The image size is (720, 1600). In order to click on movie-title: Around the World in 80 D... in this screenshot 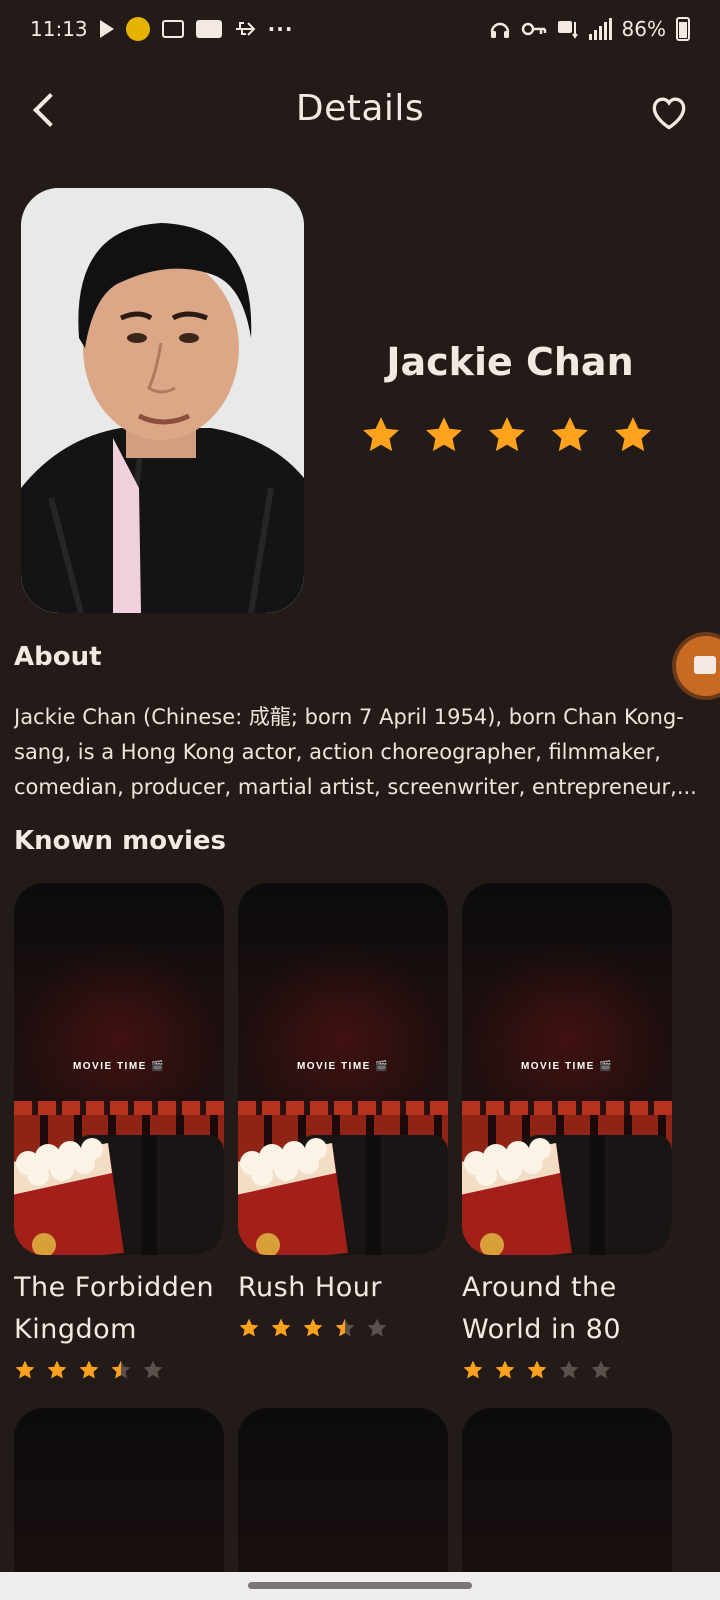, I will do `click(542, 1308)`.